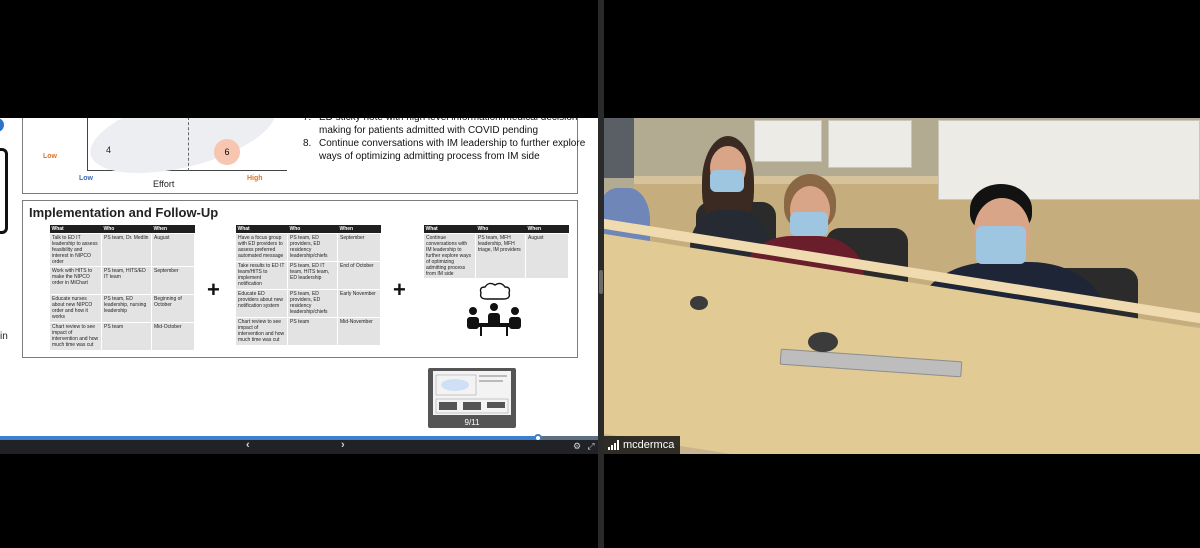 Image resolution: width=1200 pixels, height=548 pixels. I want to click on previous-slide-button: ‹, so click(248, 445).